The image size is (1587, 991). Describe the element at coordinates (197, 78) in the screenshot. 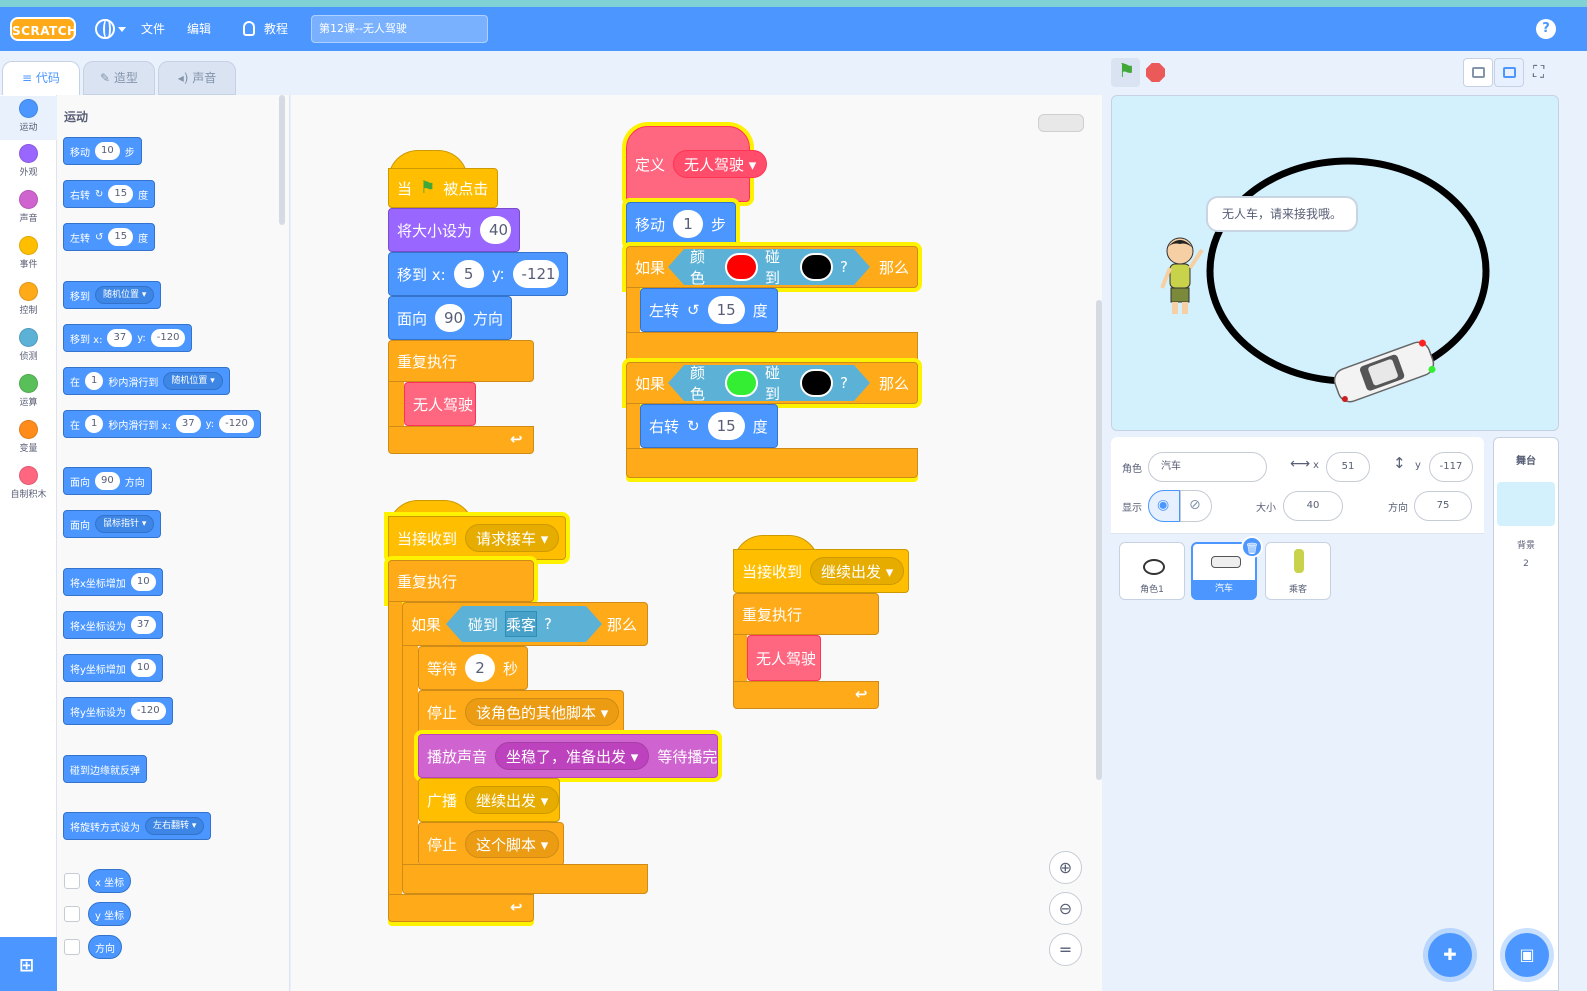

I see `tab-sounds: ◂) 声音` at that location.